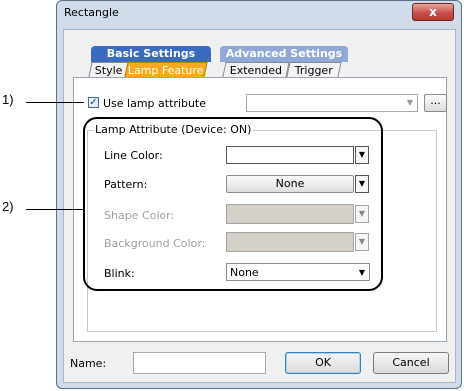 The image size is (464, 391). I want to click on tab-extended: Extended, so click(256, 69).